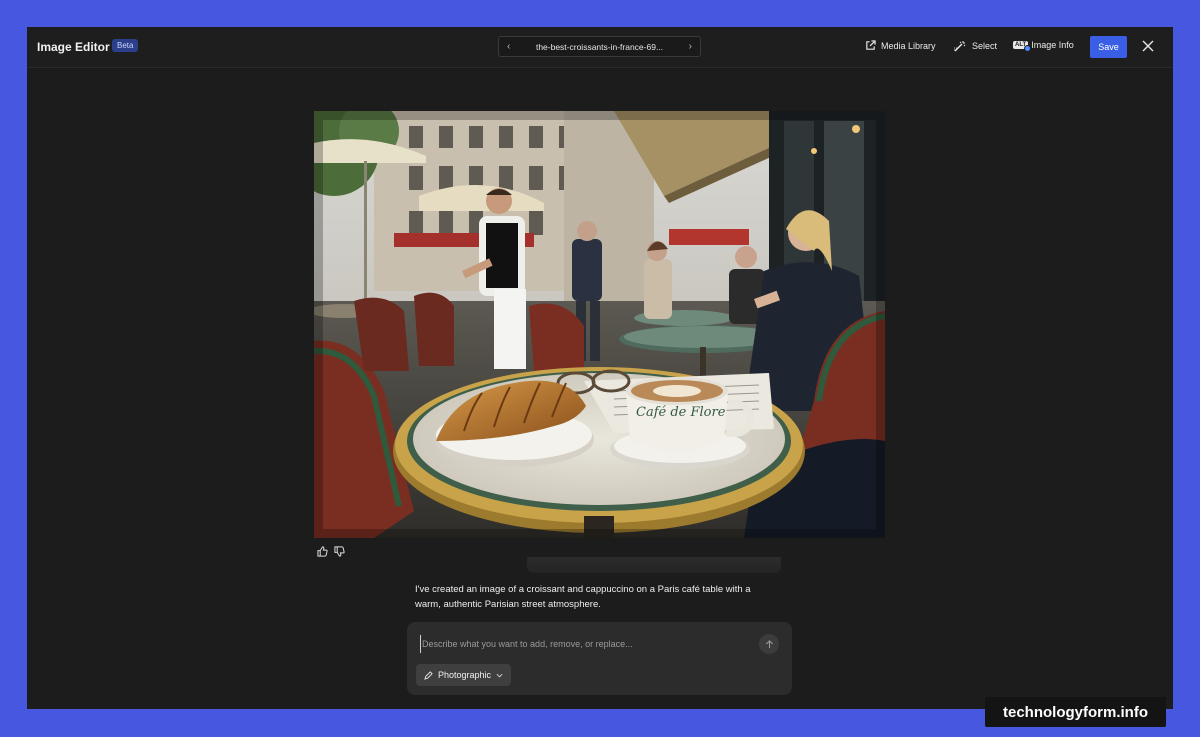  What do you see at coordinates (599, 658) in the screenshot?
I see `prompt-composer: Photographic` at bounding box center [599, 658].